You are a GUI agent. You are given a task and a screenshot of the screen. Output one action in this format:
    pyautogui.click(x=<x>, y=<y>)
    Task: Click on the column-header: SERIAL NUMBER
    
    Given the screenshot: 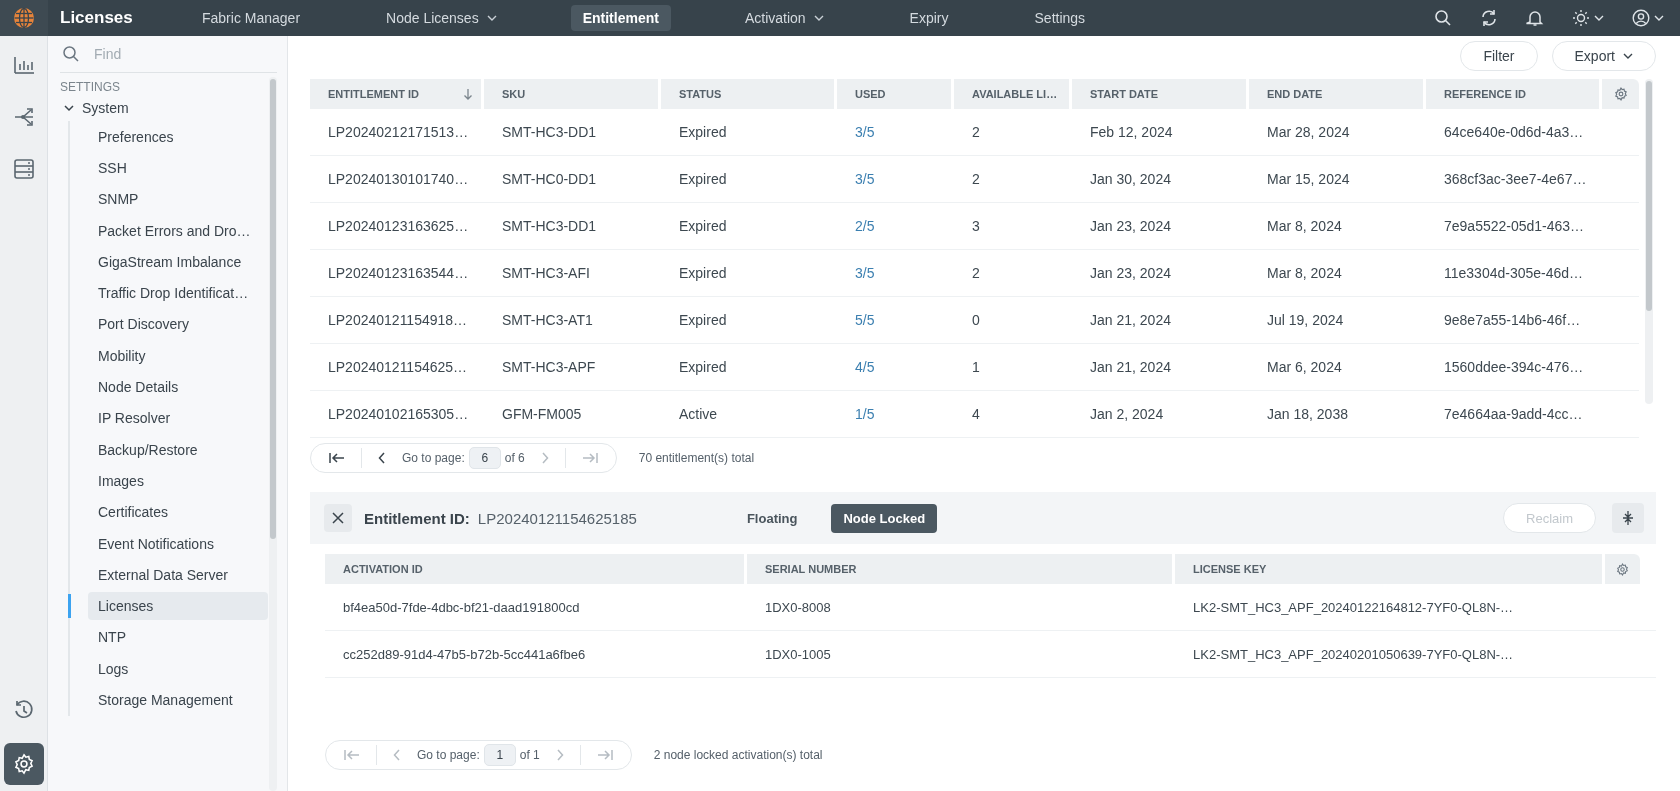 What is the action you would take?
    pyautogui.click(x=961, y=569)
    